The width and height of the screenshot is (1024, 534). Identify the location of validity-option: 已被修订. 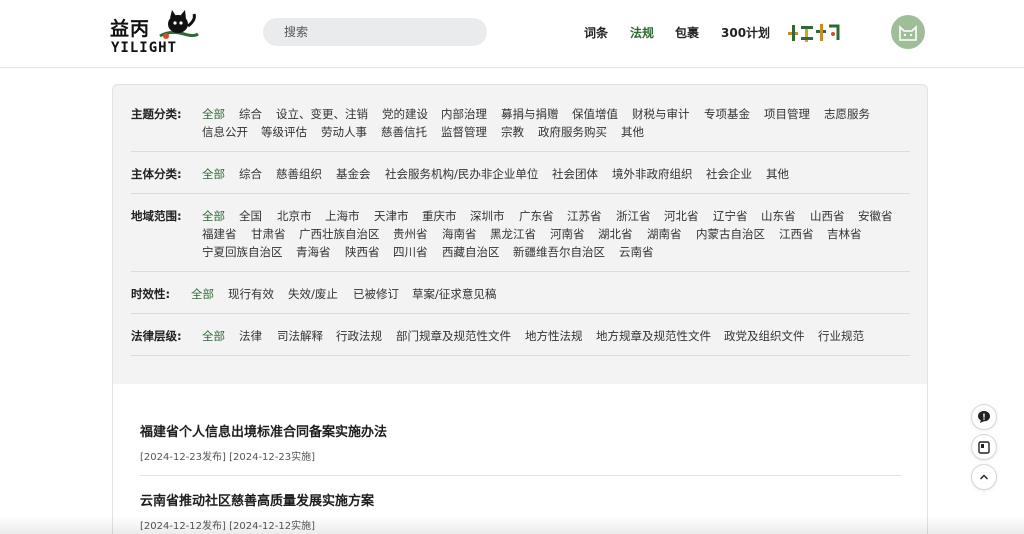
(376, 294).